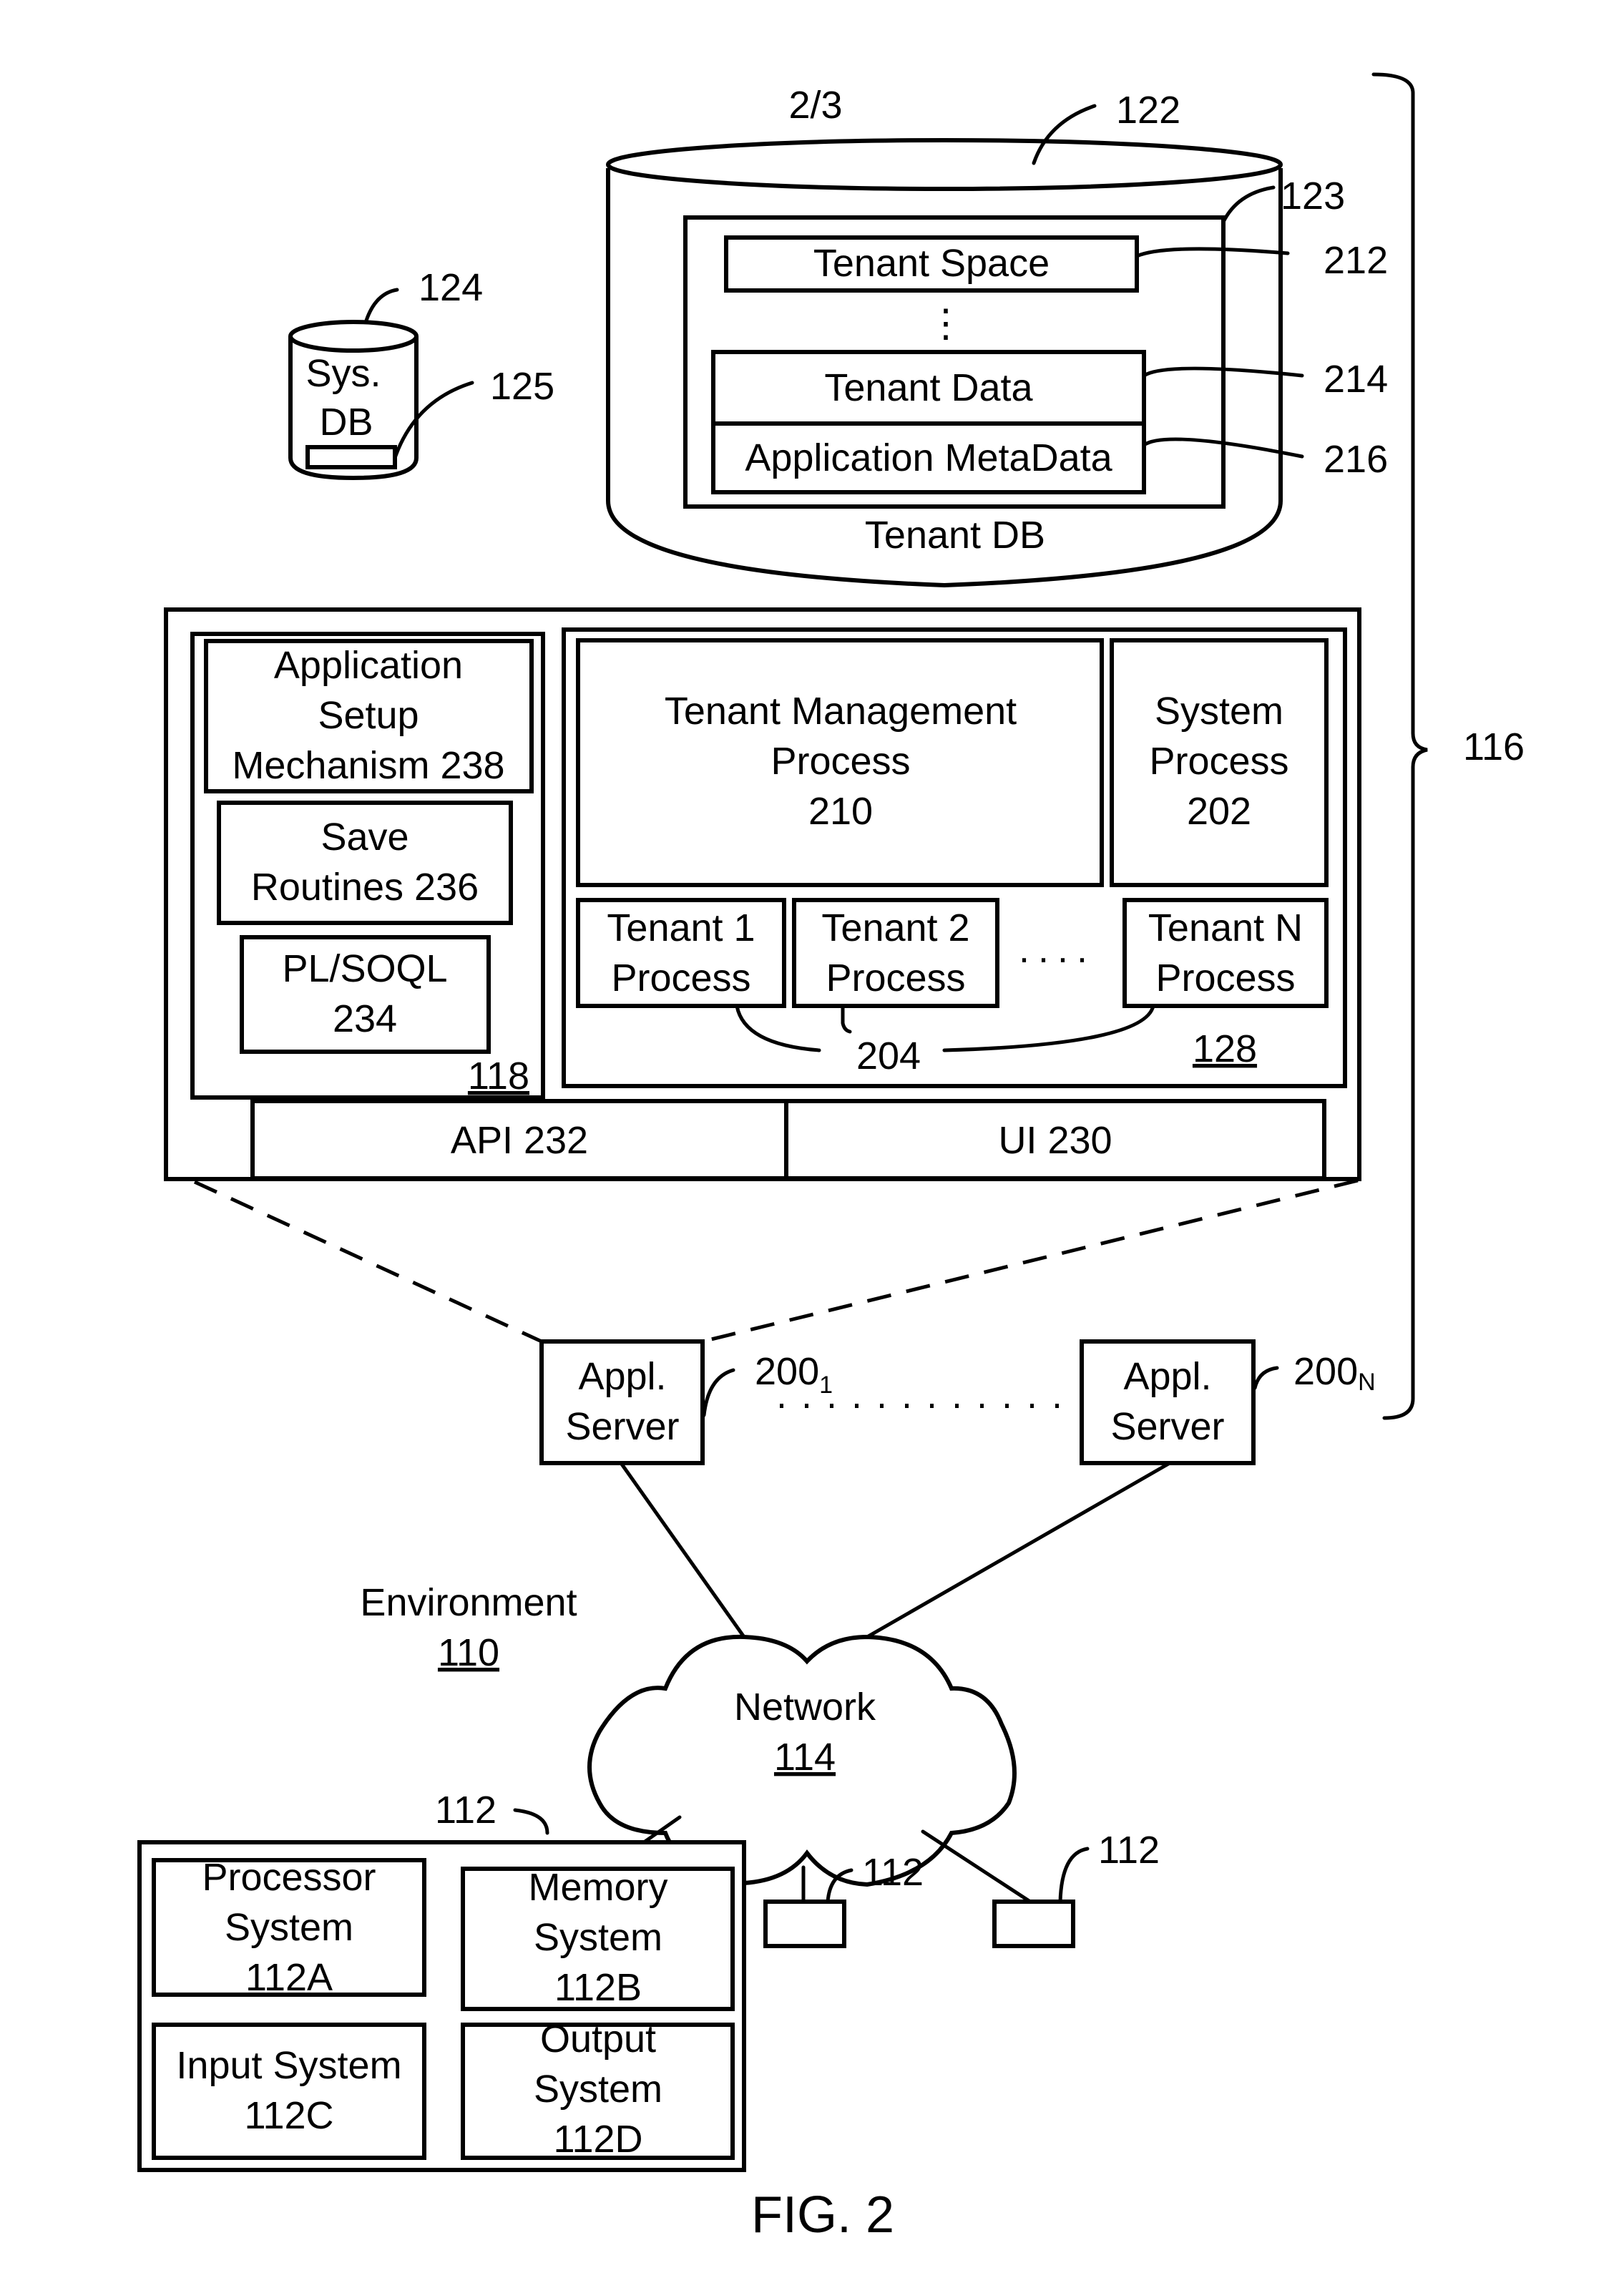 This screenshot has height=2283, width=1624. What do you see at coordinates (1356, 260) in the screenshot?
I see `ref-212: 212` at bounding box center [1356, 260].